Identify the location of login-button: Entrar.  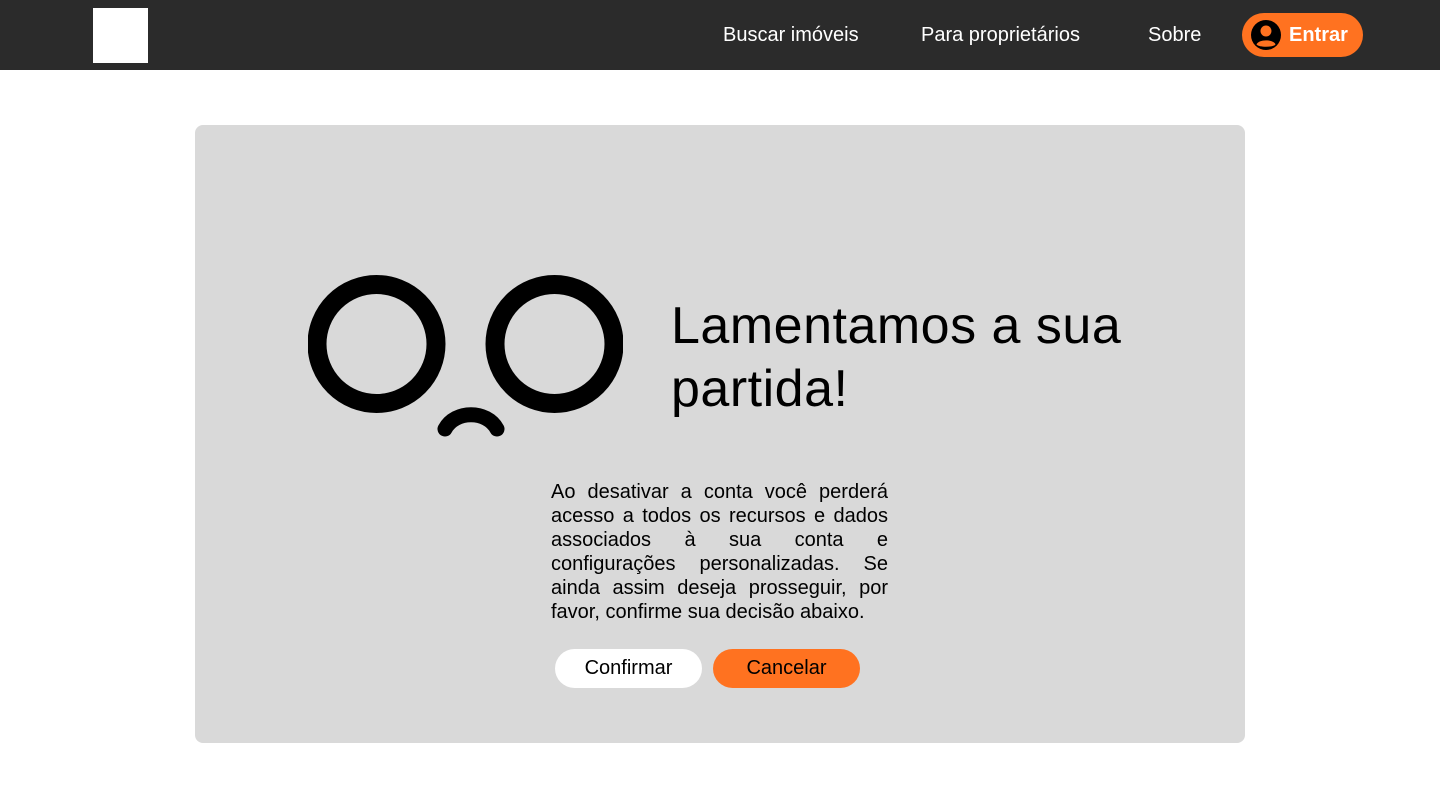
(1302, 35).